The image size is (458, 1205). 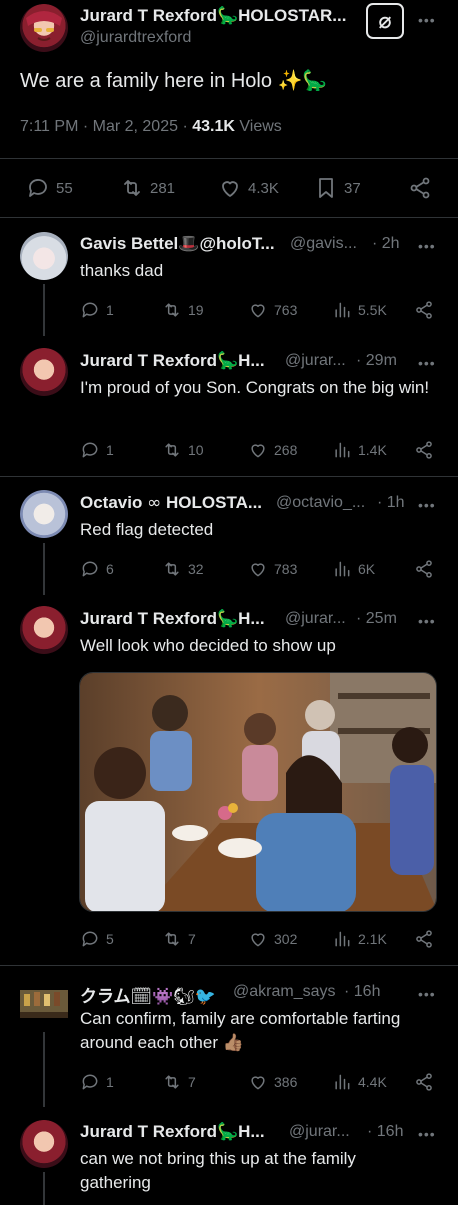 I want to click on bookmark-button: 37, so click(x=337, y=188).